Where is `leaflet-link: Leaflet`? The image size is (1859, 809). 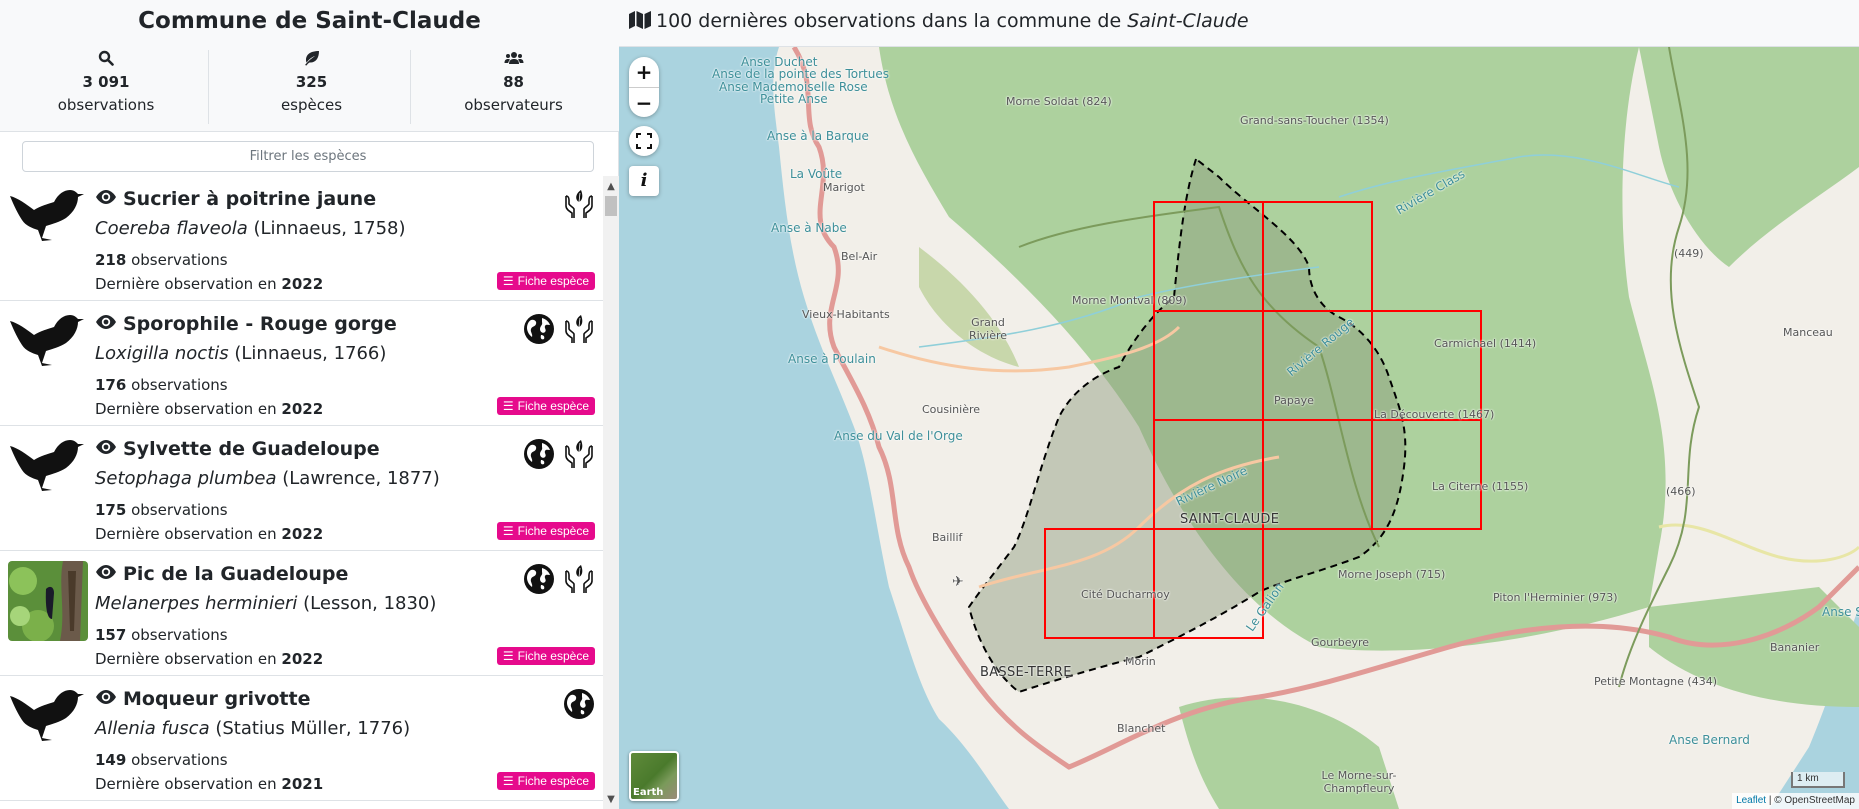
leaflet-link: Leaflet is located at coordinates (1751, 800).